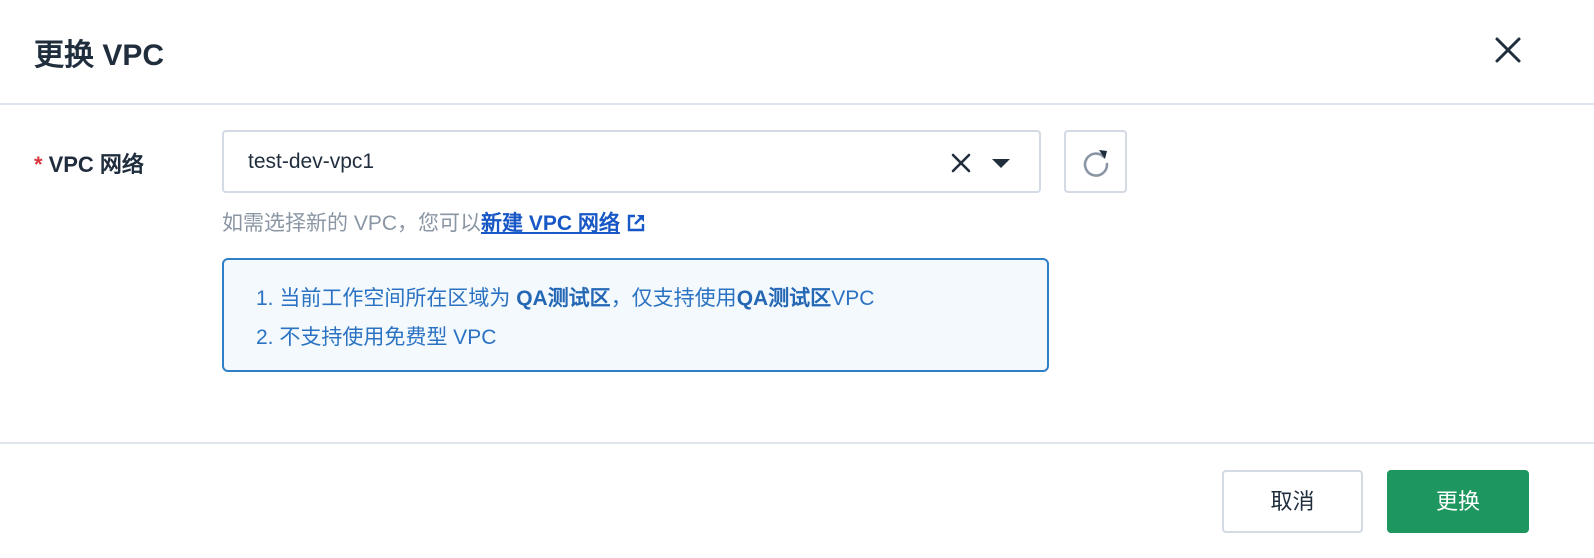 The height and width of the screenshot is (558, 1594). I want to click on refresh-button, so click(1095, 161).